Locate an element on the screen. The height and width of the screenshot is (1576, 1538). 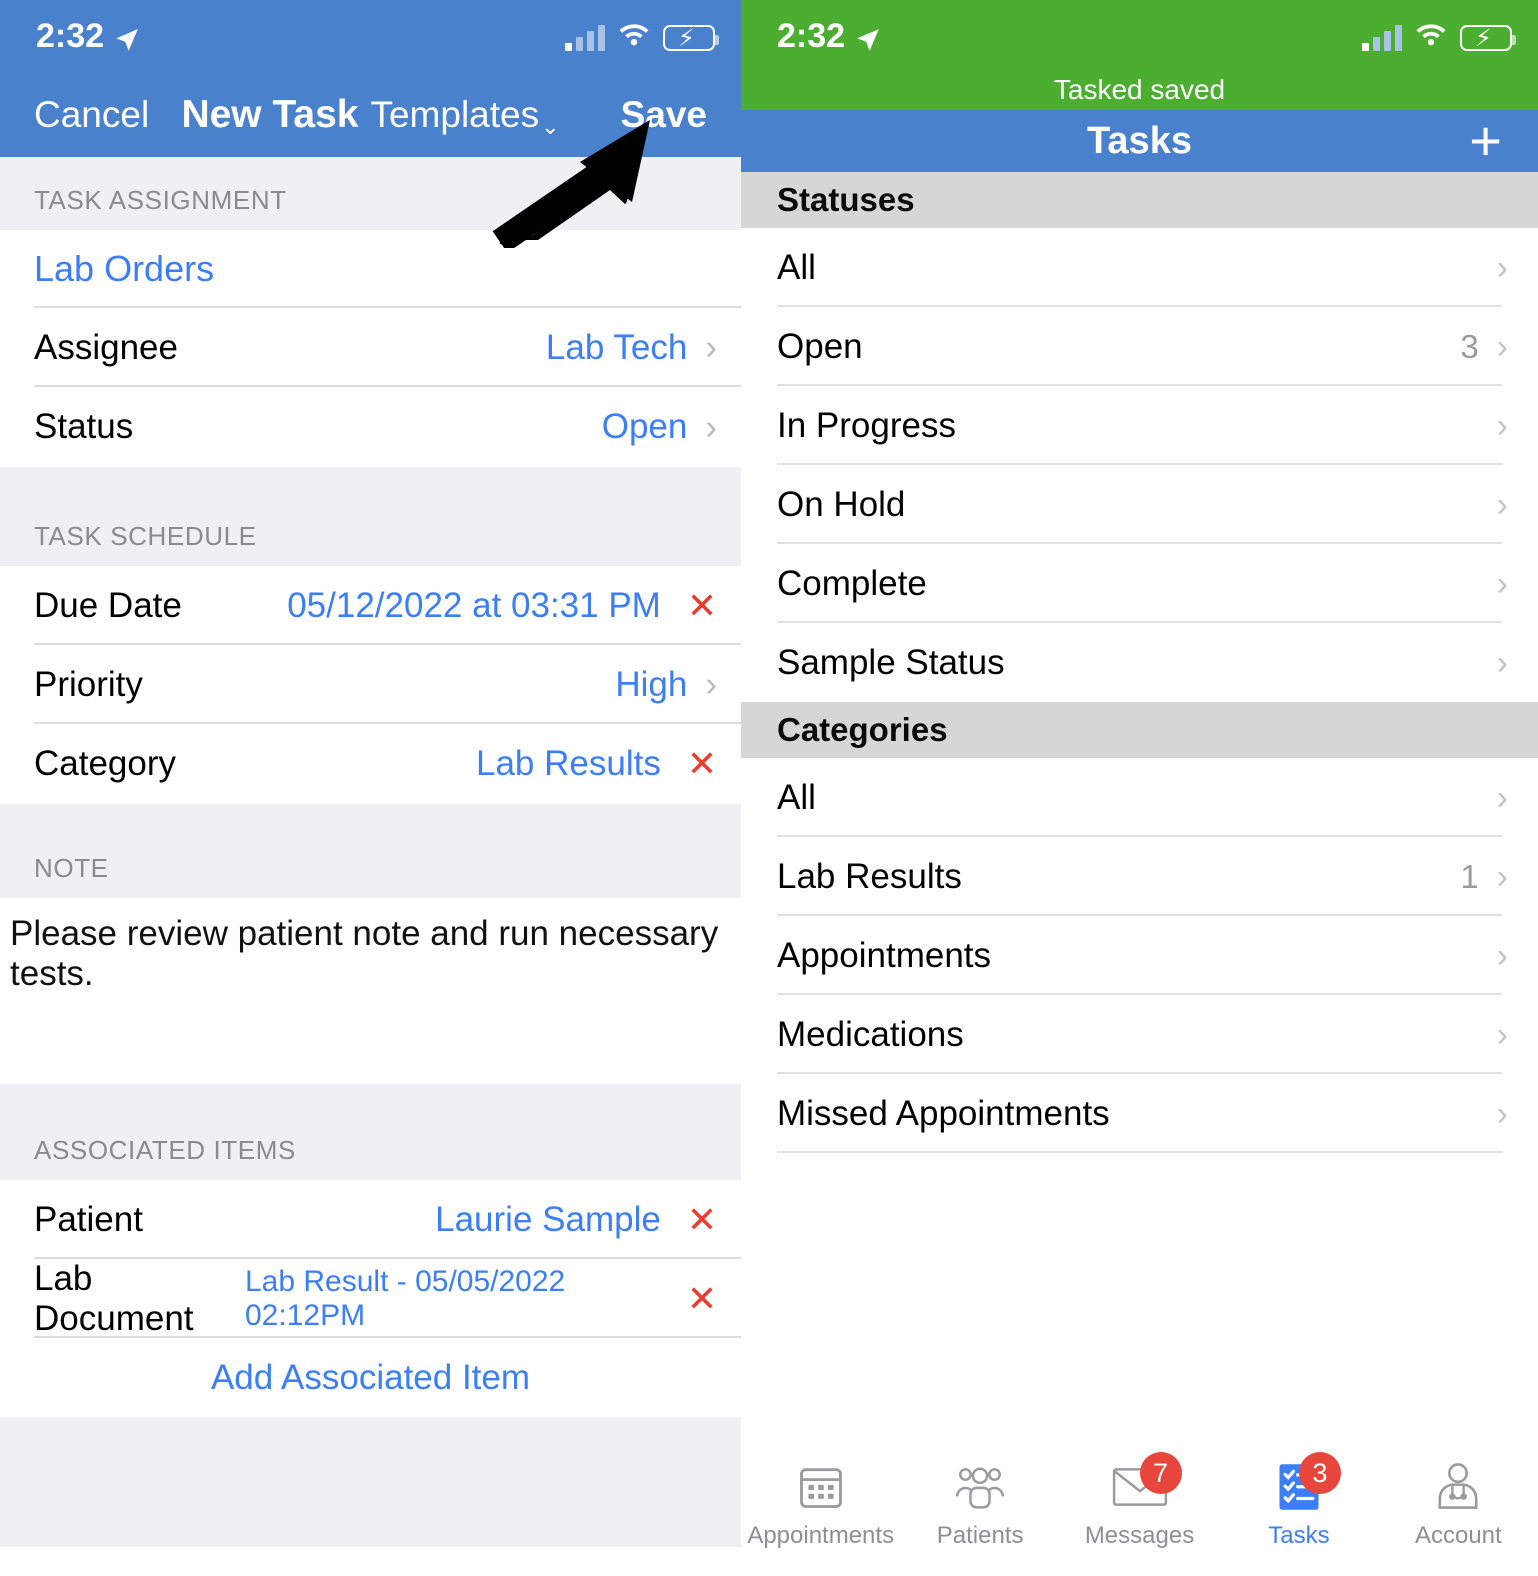
section-header-associated-items: ASSOCIATED ITEMS is located at coordinates (370, 1132).